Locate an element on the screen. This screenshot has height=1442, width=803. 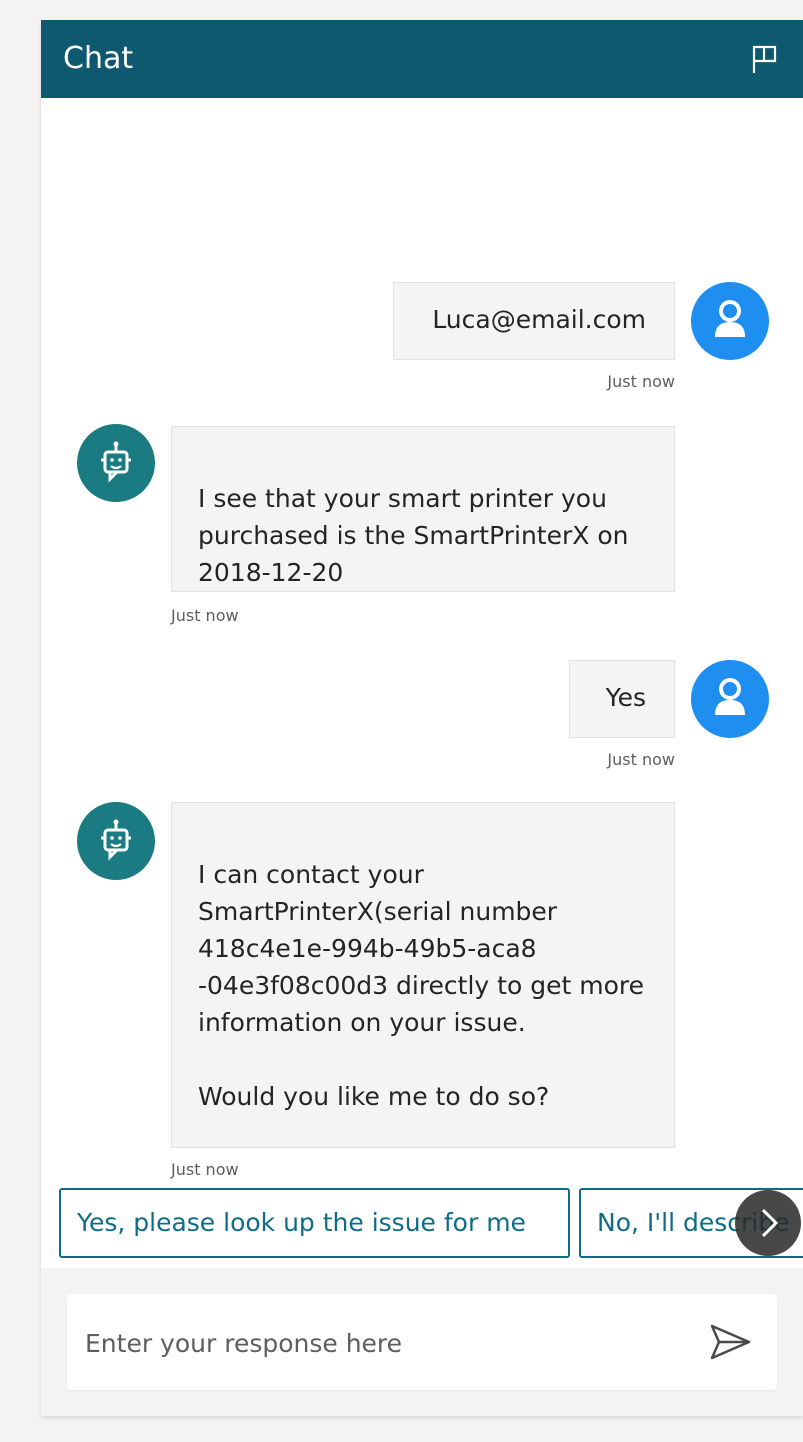
suggestion-yes-button: Yes, please look up the issue for me is located at coordinates (314, 1223).